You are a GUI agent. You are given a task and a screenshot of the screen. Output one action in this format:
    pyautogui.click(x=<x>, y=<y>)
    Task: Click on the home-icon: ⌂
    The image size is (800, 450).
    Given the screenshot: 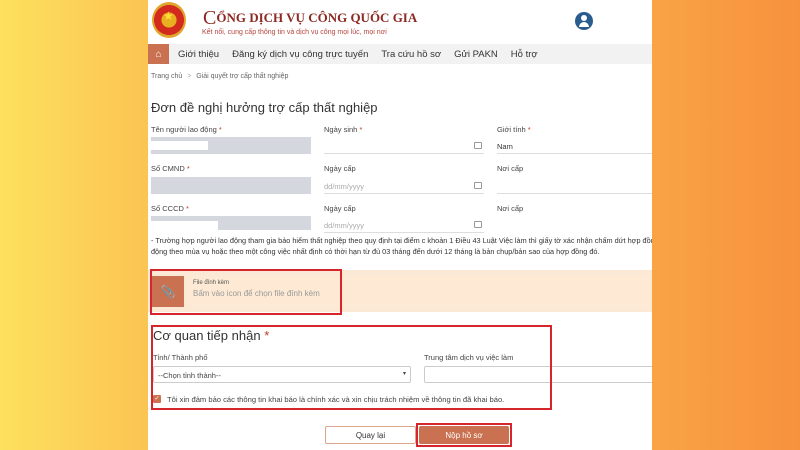 What is the action you would take?
    pyautogui.click(x=158, y=54)
    